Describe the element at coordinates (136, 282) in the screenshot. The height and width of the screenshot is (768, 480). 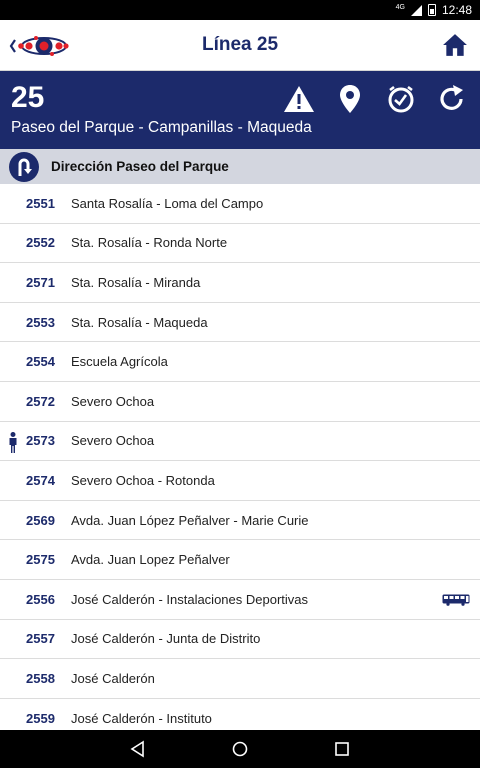
I see `stop-name: Sta. Rosalía - Miranda` at that location.